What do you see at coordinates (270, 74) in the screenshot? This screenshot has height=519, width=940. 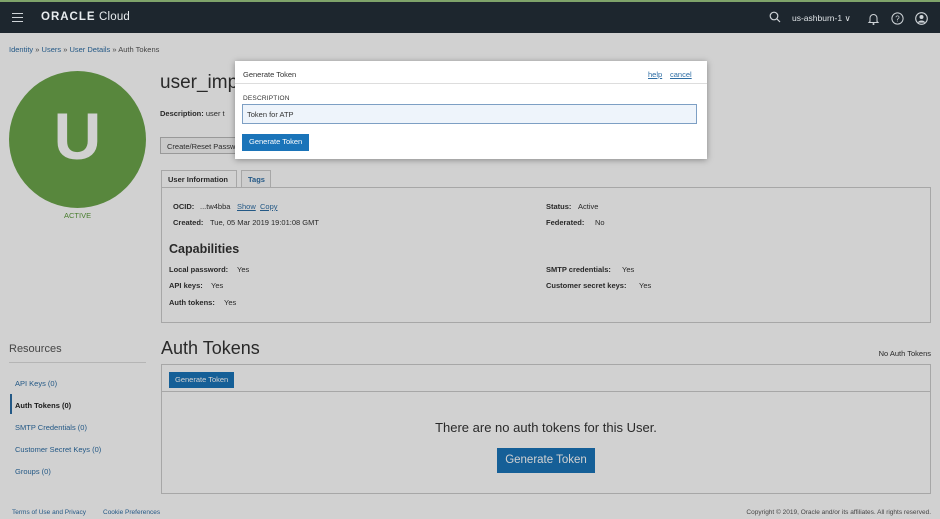 I see `dialog-title: Generate Token` at bounding box center [270, 74].